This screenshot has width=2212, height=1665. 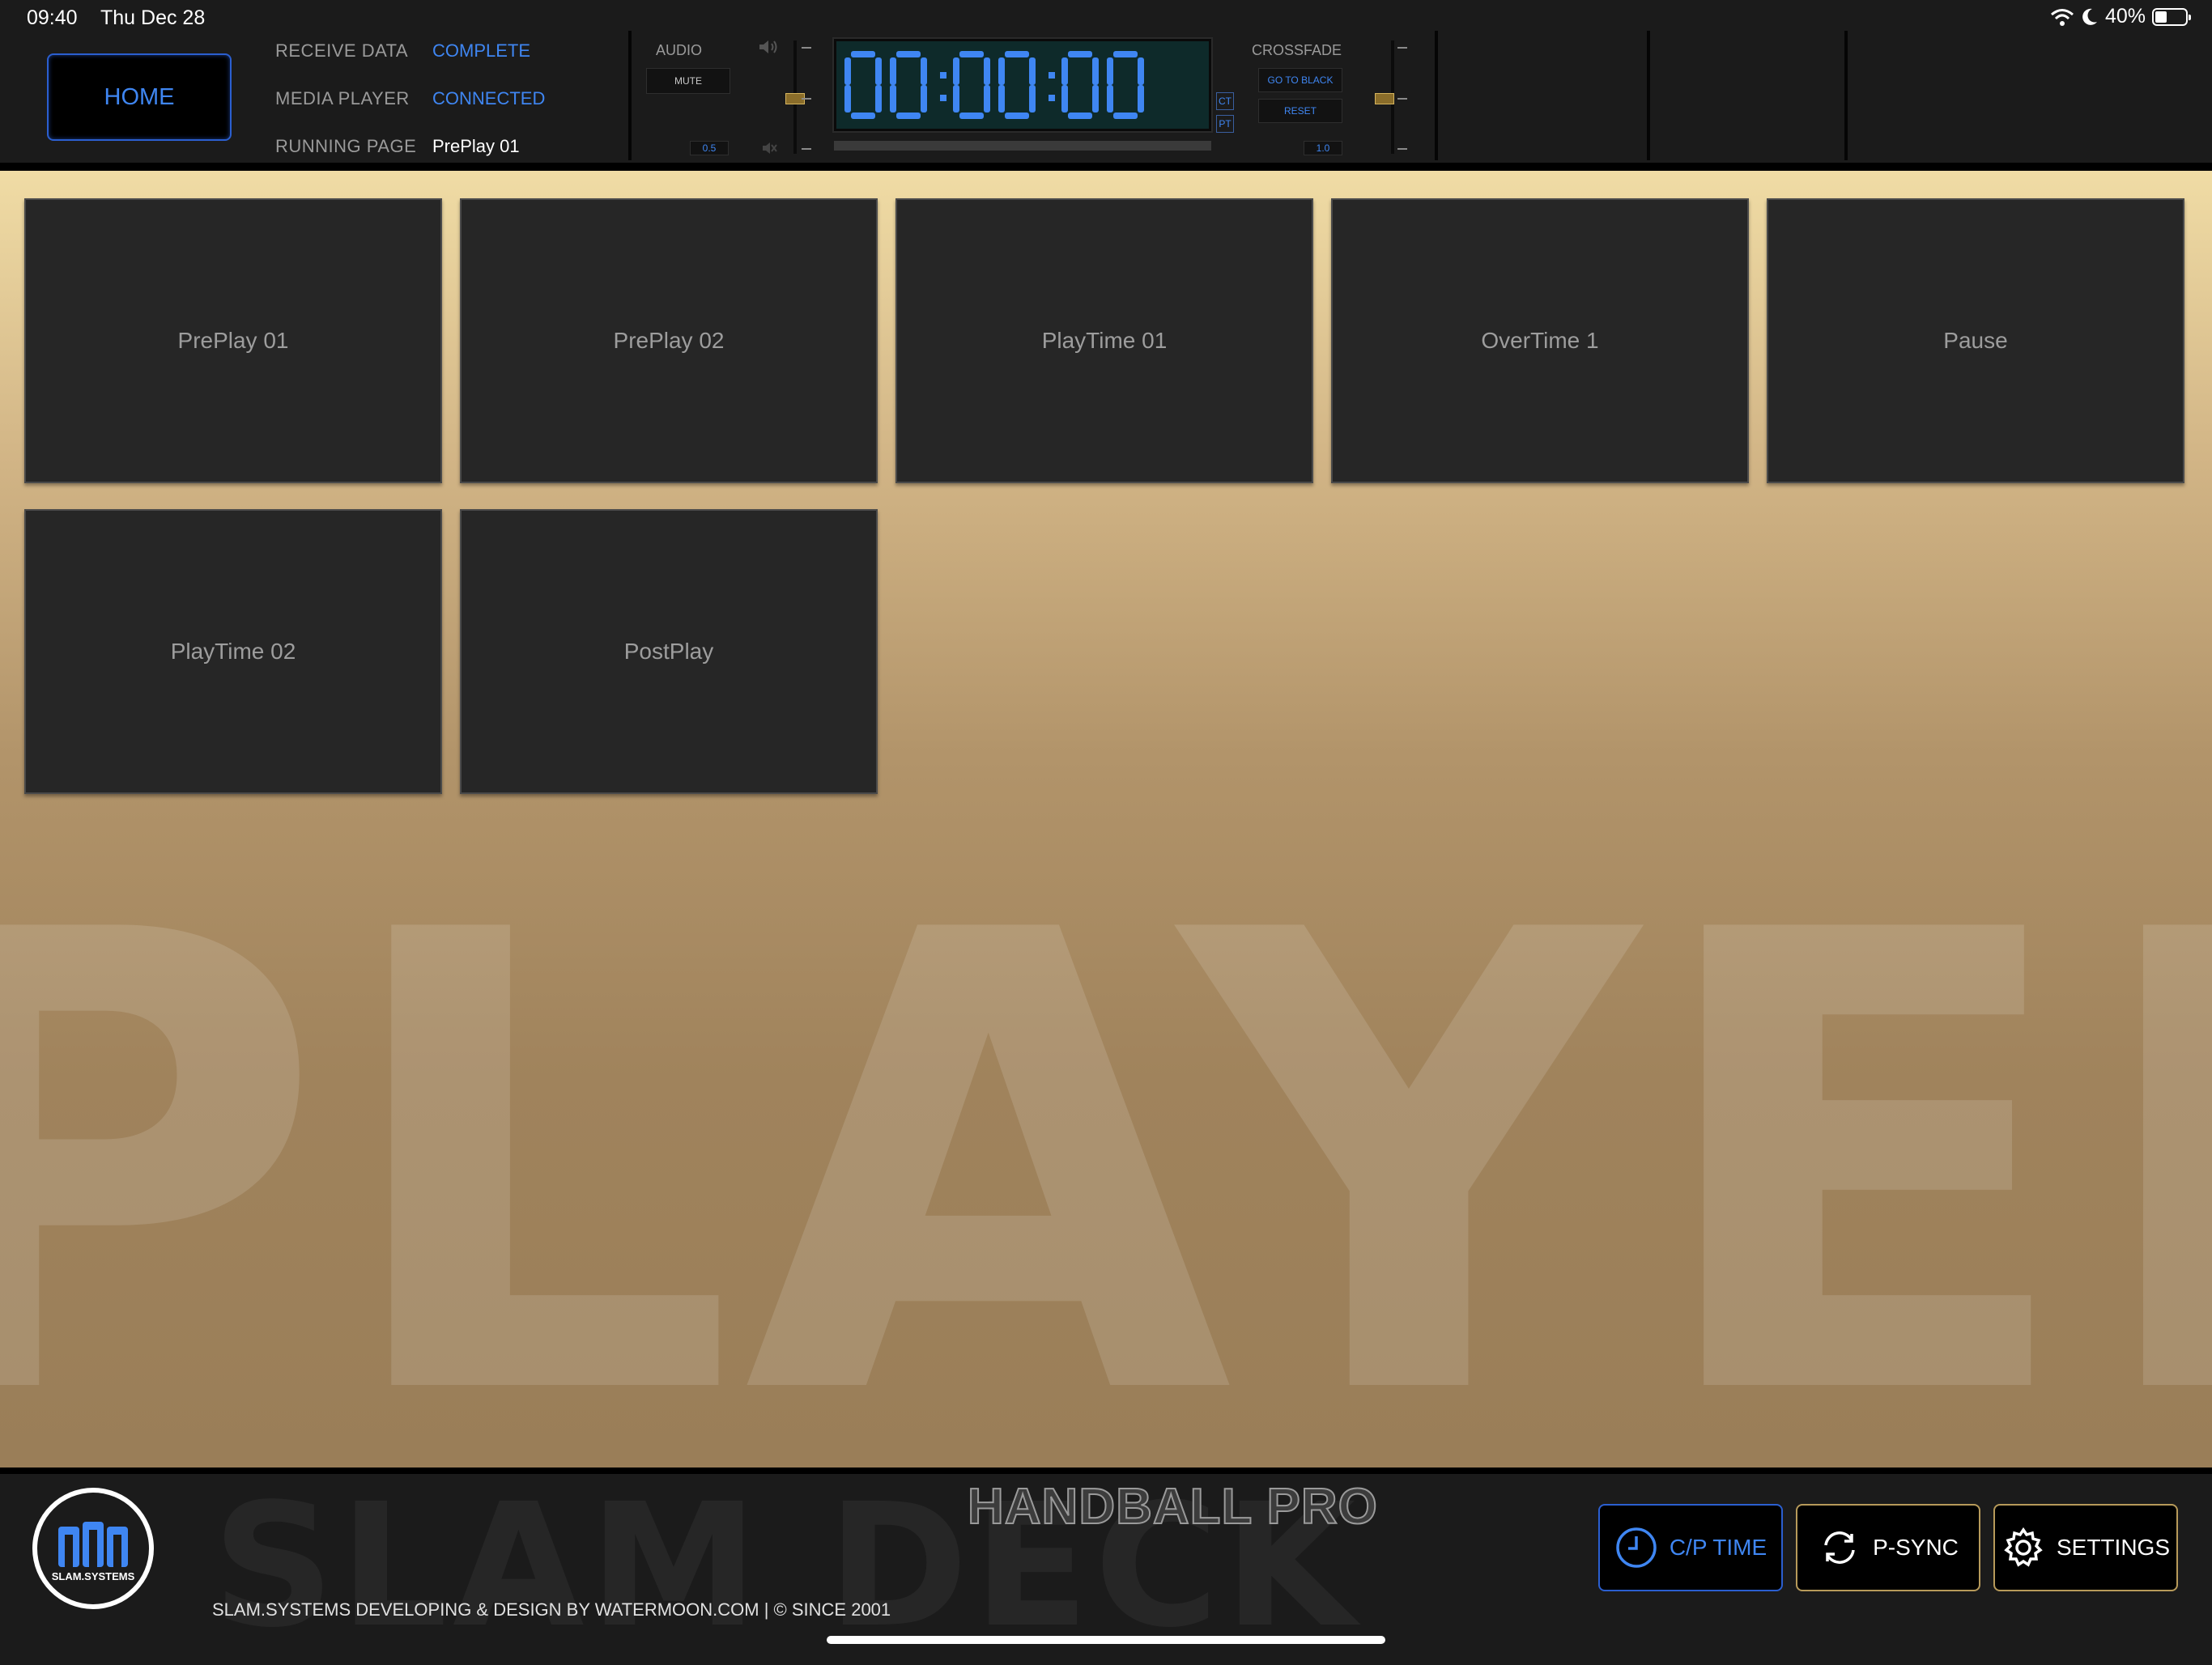 What do you see at coordinates (93, 1576) in the screenshot?
I see `logo-text: SLAM.SYSTEMS` at bounding box center [93, 1576].